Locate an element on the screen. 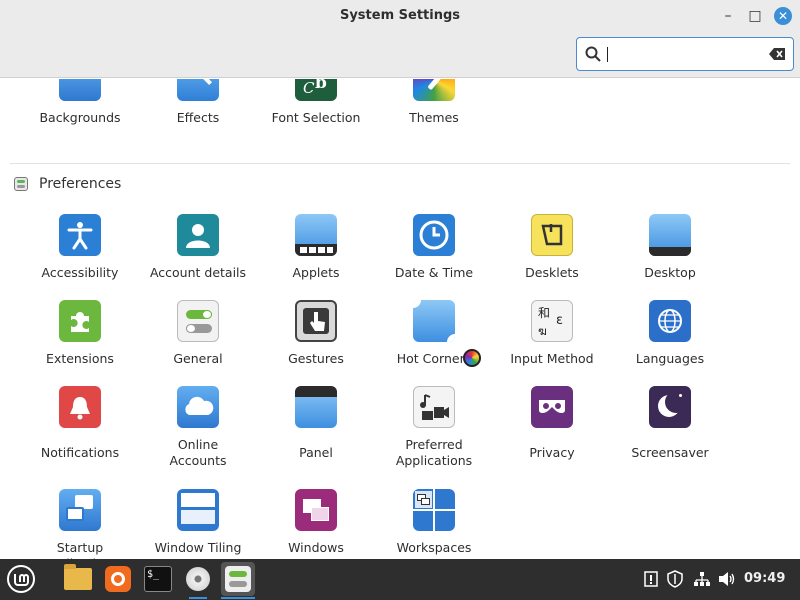 This screenshot has width=800, height=600. firefox-launcher is located at coordinates (118, 579).